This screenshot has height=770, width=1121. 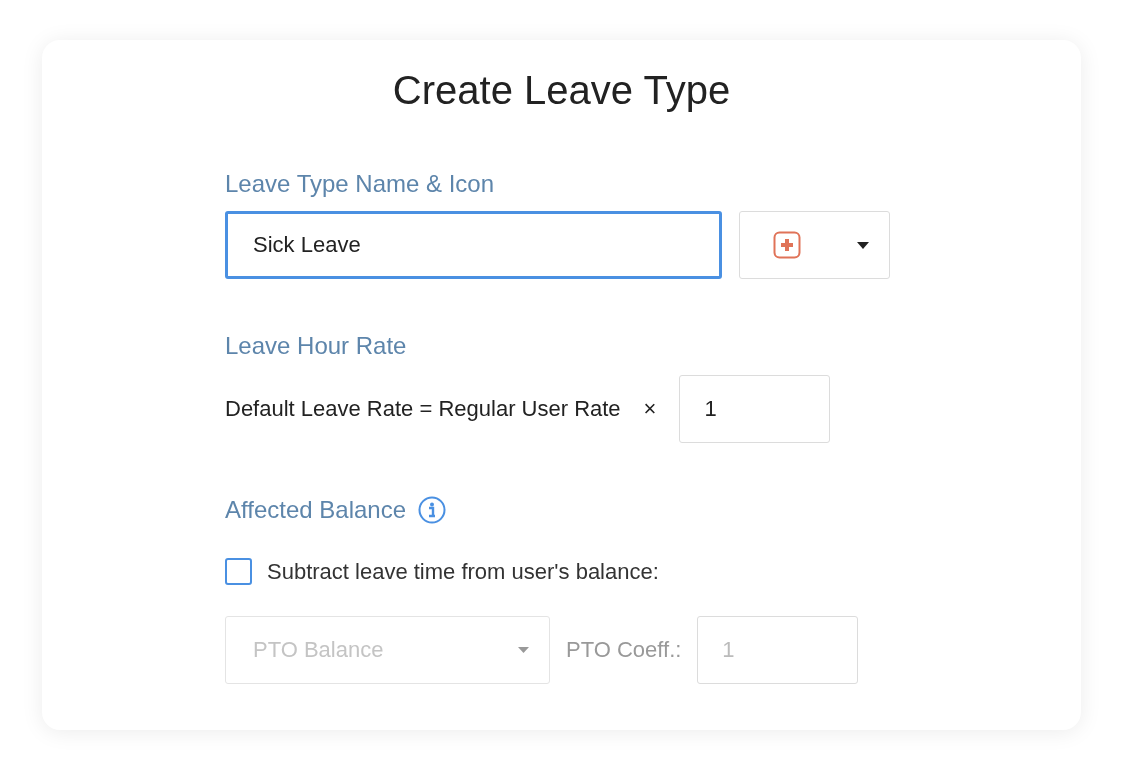 I want to click on coeff-label: PTO Coeff.:, so click(x=624, y=650).